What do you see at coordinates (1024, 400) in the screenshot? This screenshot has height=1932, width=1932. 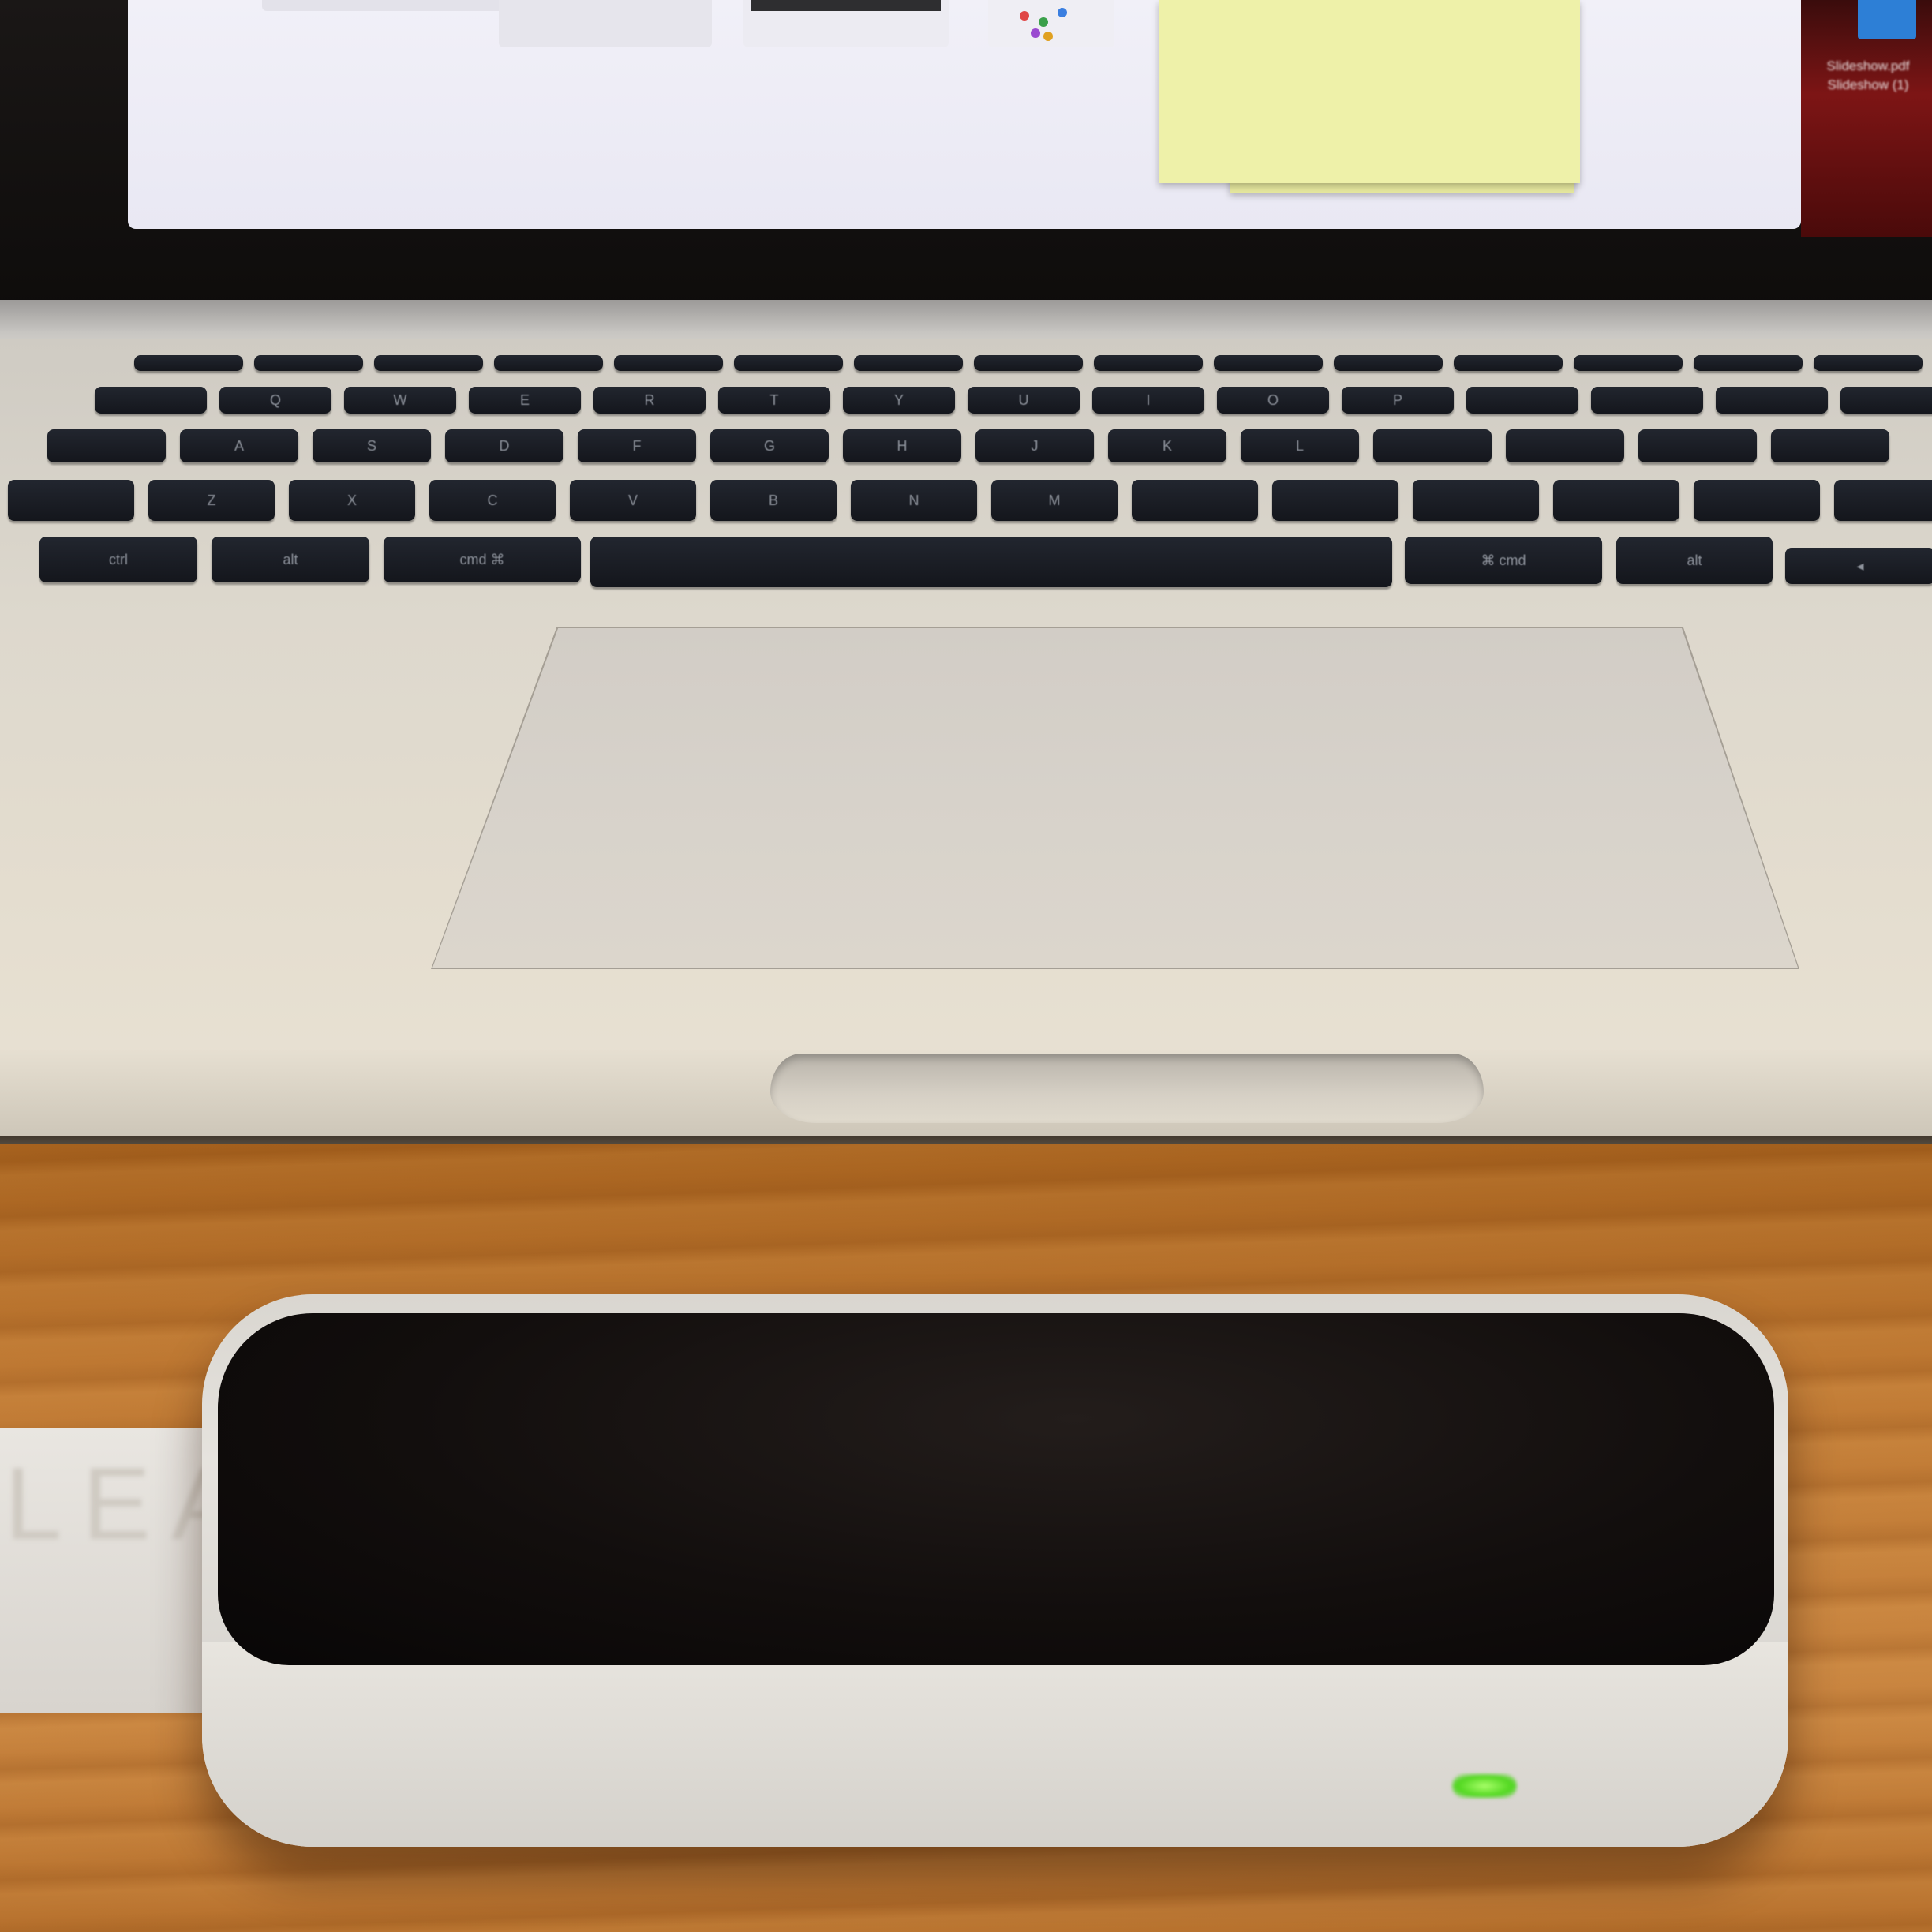 I see `key-u: U` at bounding box center [1024, 400].